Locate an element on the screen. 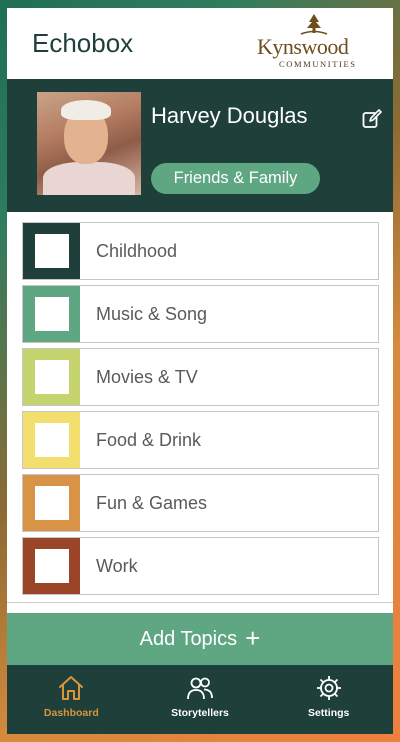 This screenshot has height=742, width=400. edit-icon is located at coordinates (372, 119).